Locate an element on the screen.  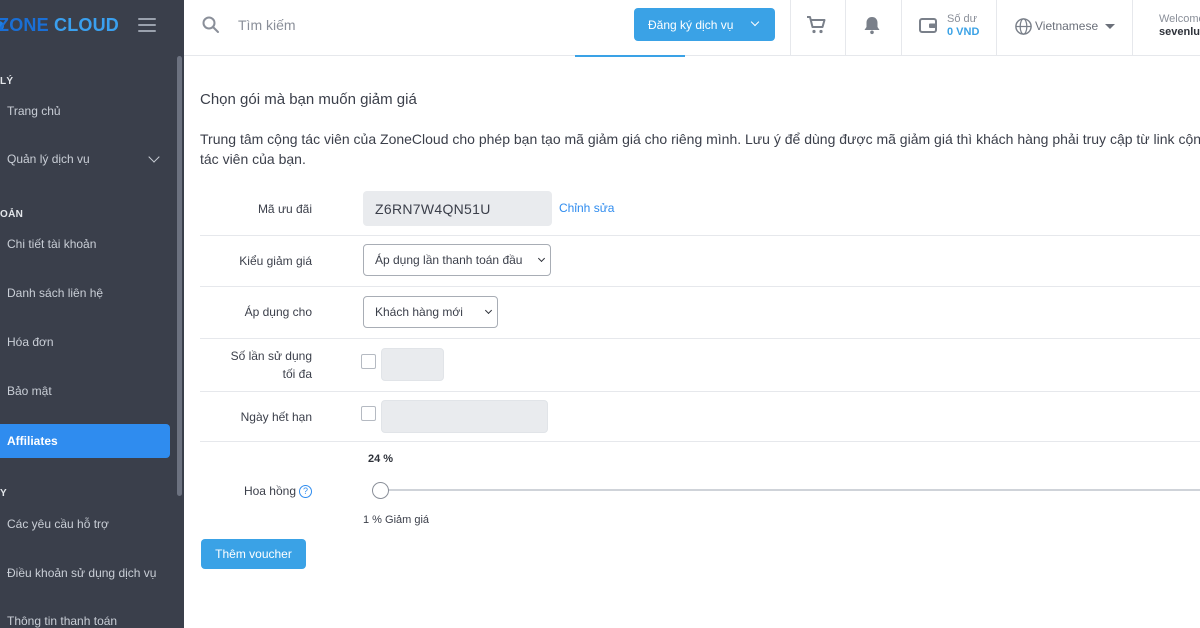
discount-type-value: Áp dụng lần thanh toán đầu is located at coordinates (449, 260).